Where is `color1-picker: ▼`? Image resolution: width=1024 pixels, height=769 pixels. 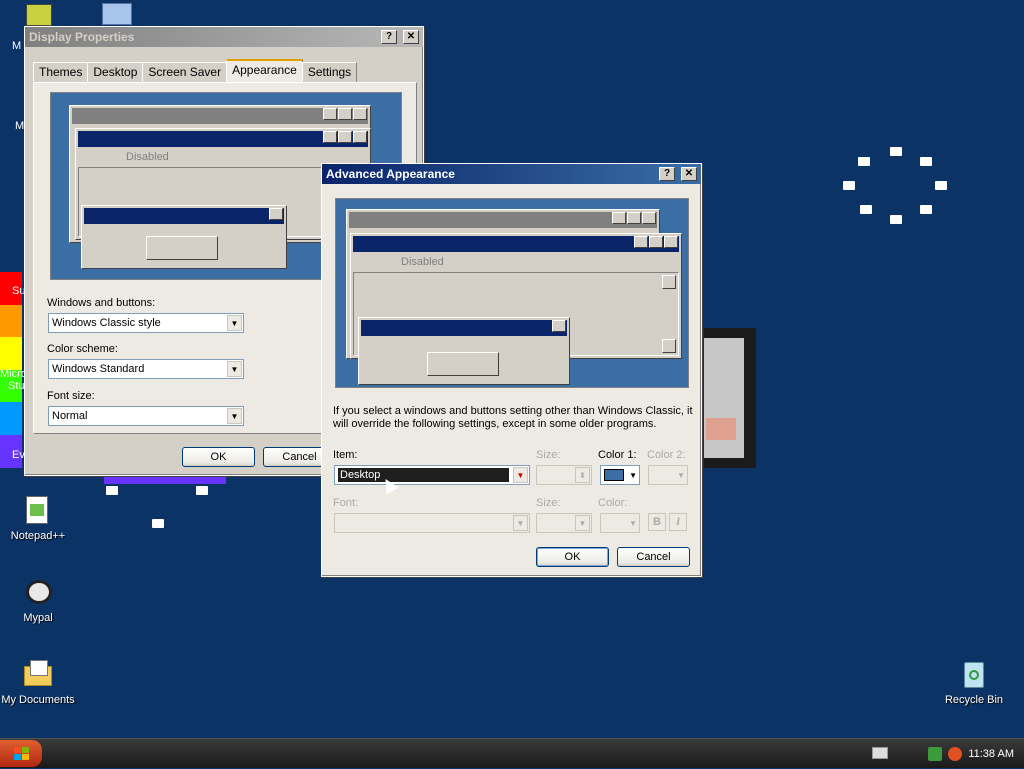
color1-picker: ▼ is located at coordinates (620, 475).